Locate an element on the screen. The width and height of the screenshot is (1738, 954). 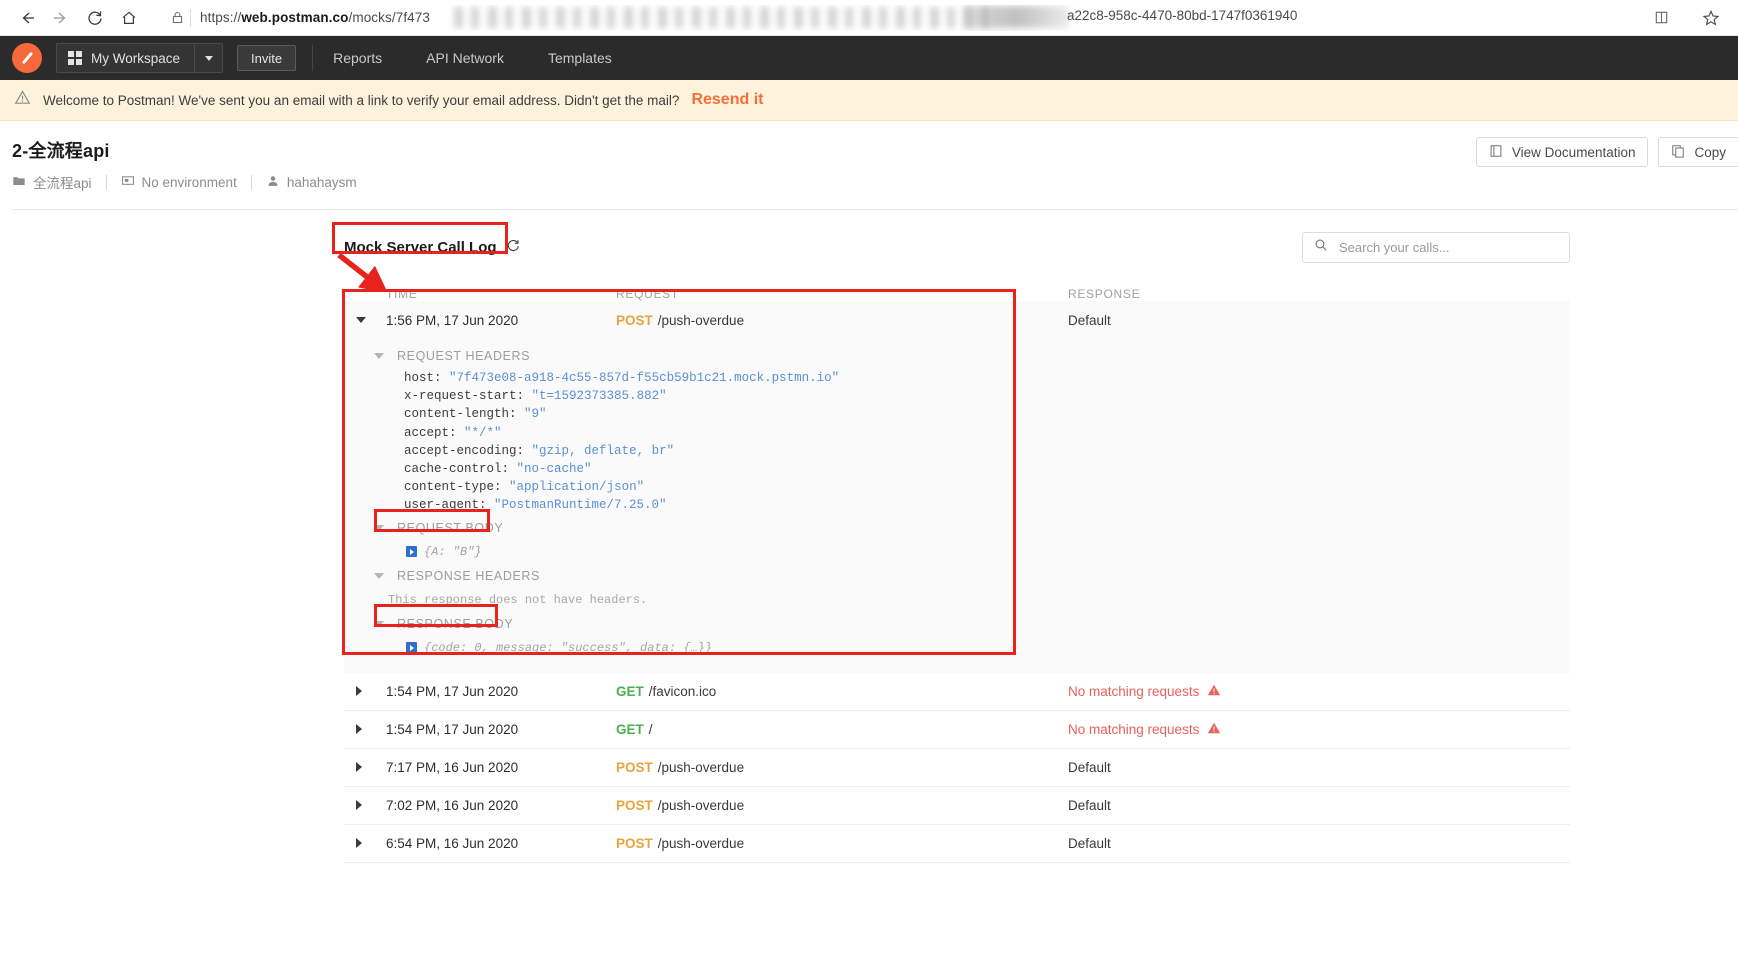
breadcrumb-environment: No environment is located at coordinates (179, 182).